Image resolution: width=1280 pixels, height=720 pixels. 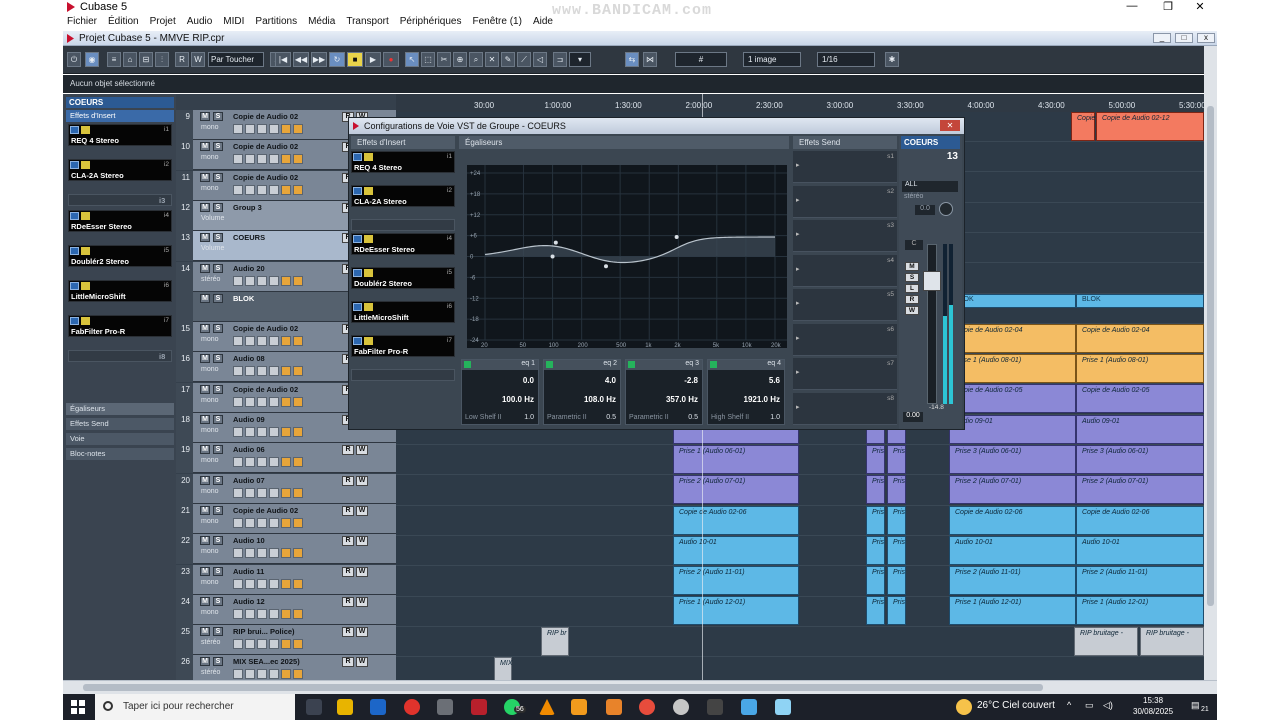 What do you see at coordinates (403, 278) in the screenshot?
I see `dialog-insert-slot: i5 Doublér2 Stereo` at bounding box center [403, 278].